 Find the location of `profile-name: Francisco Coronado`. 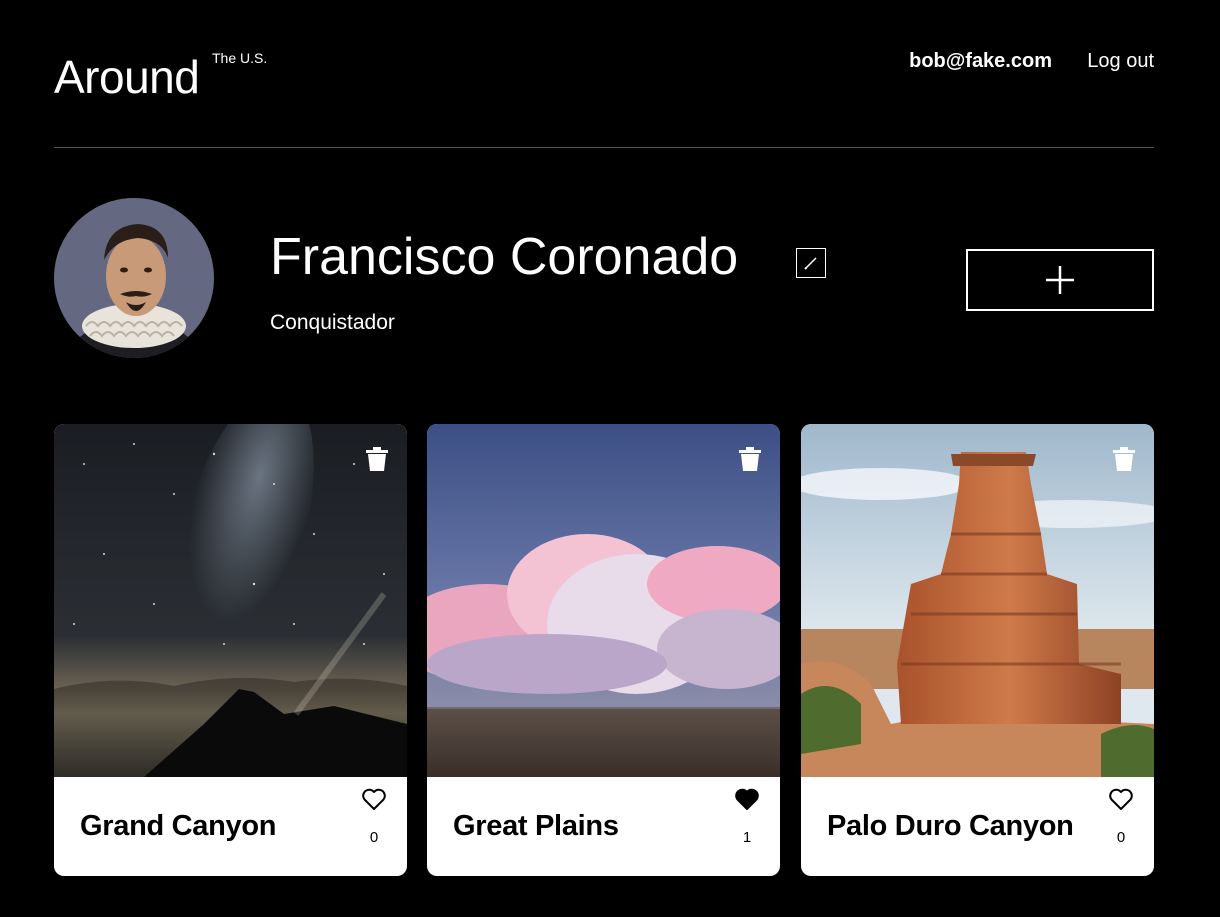

profile-name: Francisco Coronado is located at coordinates (504, 257).